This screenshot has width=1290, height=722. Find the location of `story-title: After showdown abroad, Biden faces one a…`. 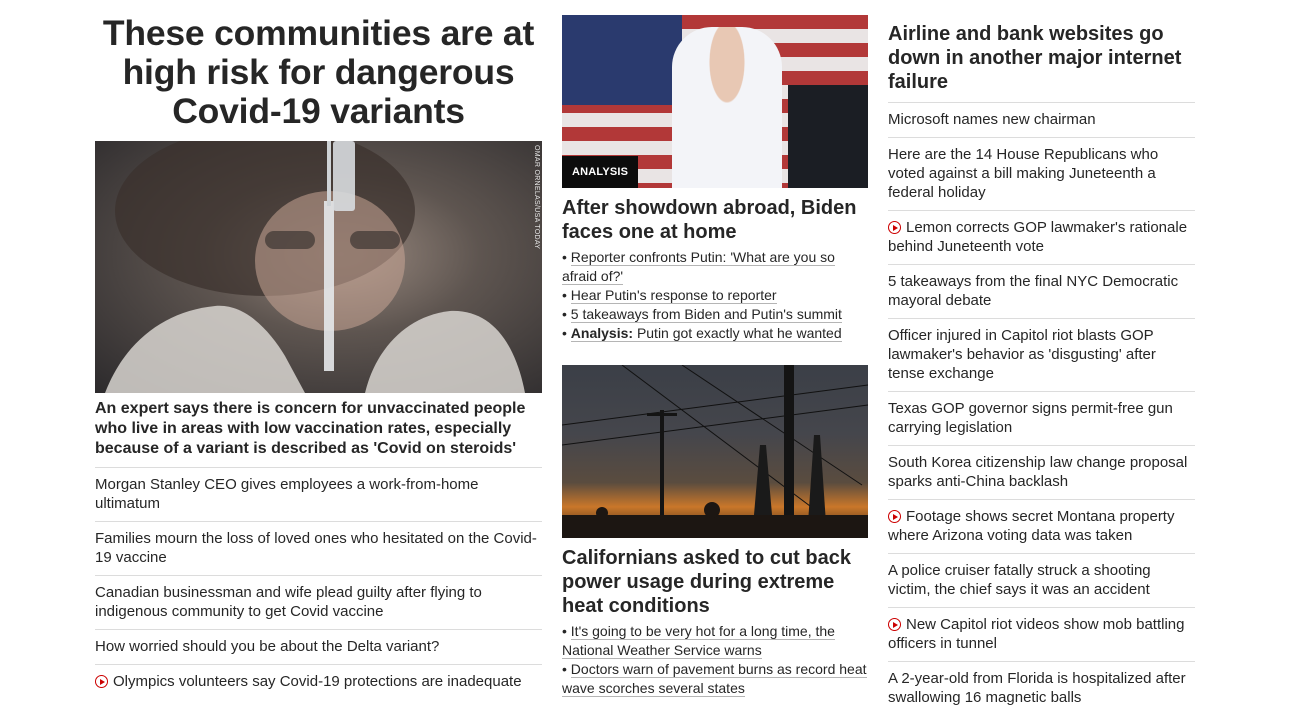

story-title: After showdown abroad, Biden faces one a… is located at coordinates (715, 220).